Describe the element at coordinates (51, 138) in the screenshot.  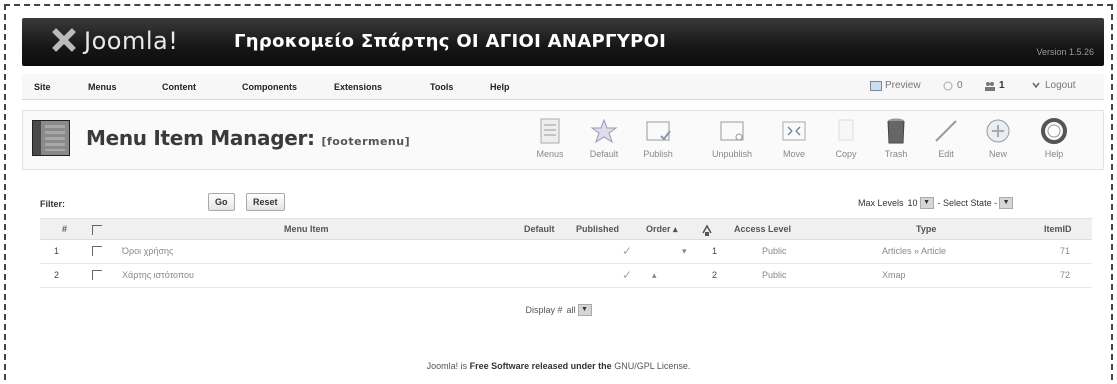
I see `menu-manager-icon` at that location.